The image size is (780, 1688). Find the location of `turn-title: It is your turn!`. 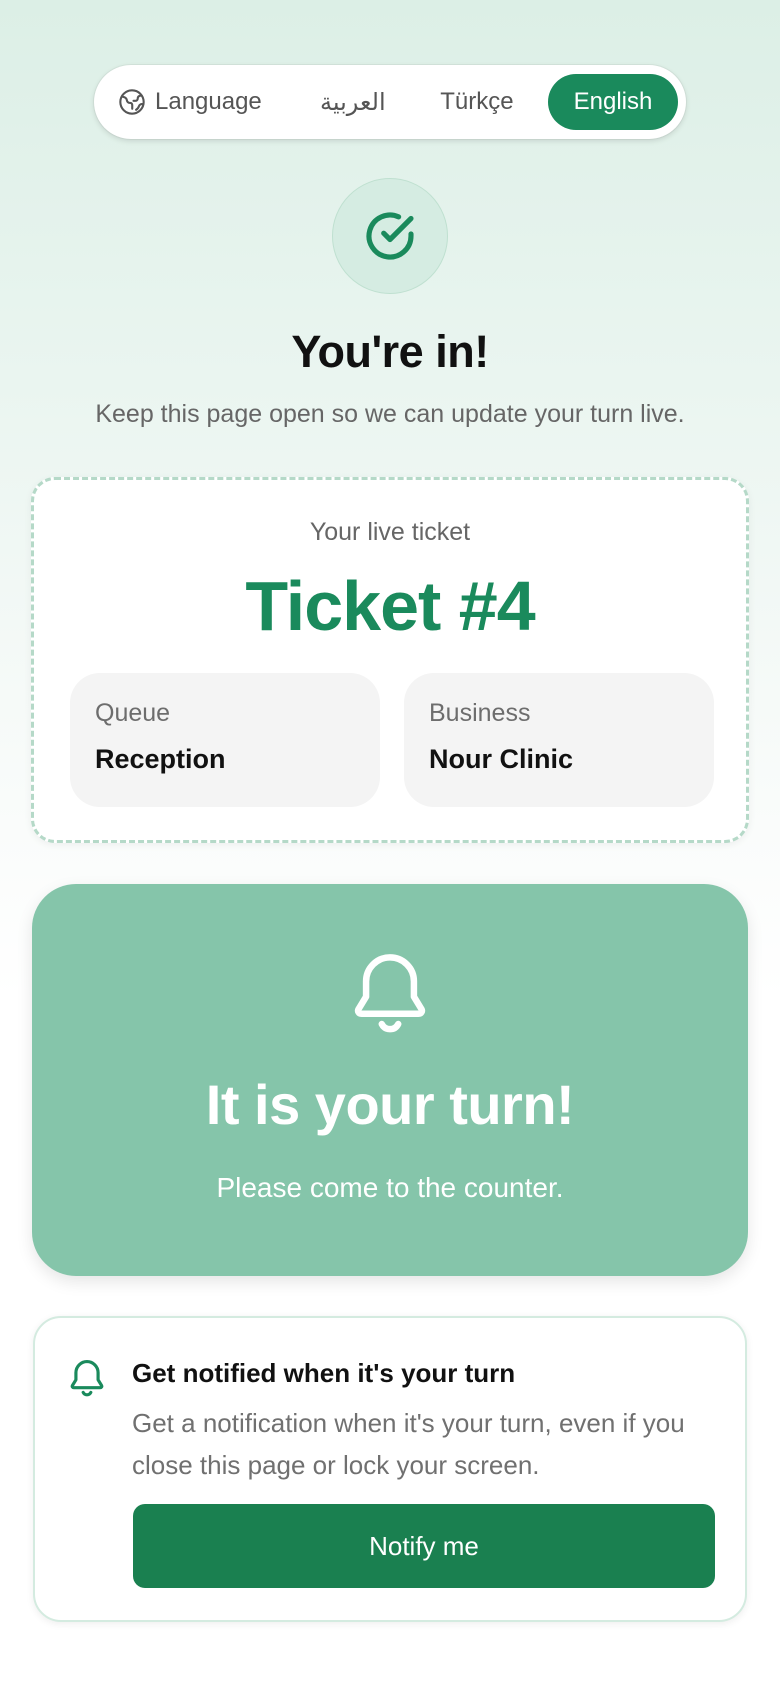

turn-title: It is your turn! is located at coordinates (390, 1104).